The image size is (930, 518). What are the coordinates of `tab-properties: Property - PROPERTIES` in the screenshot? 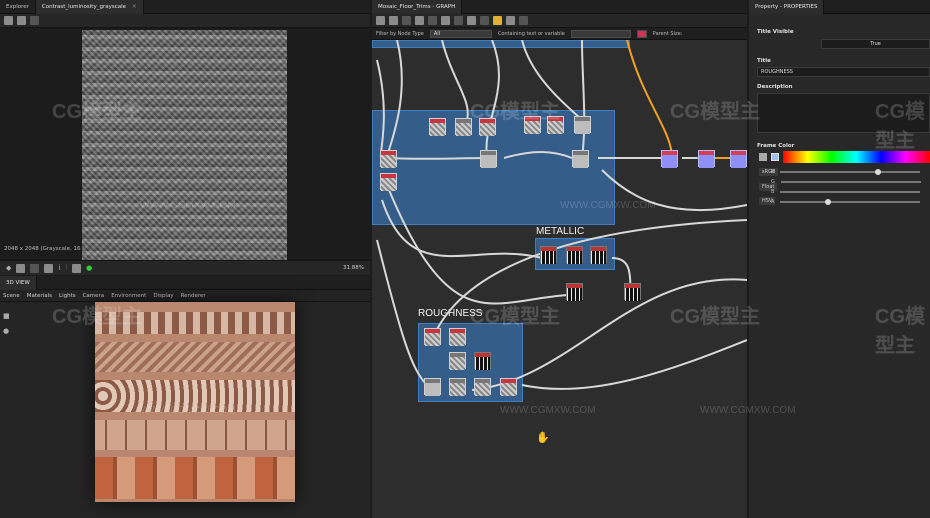 It's located at (787, 7).